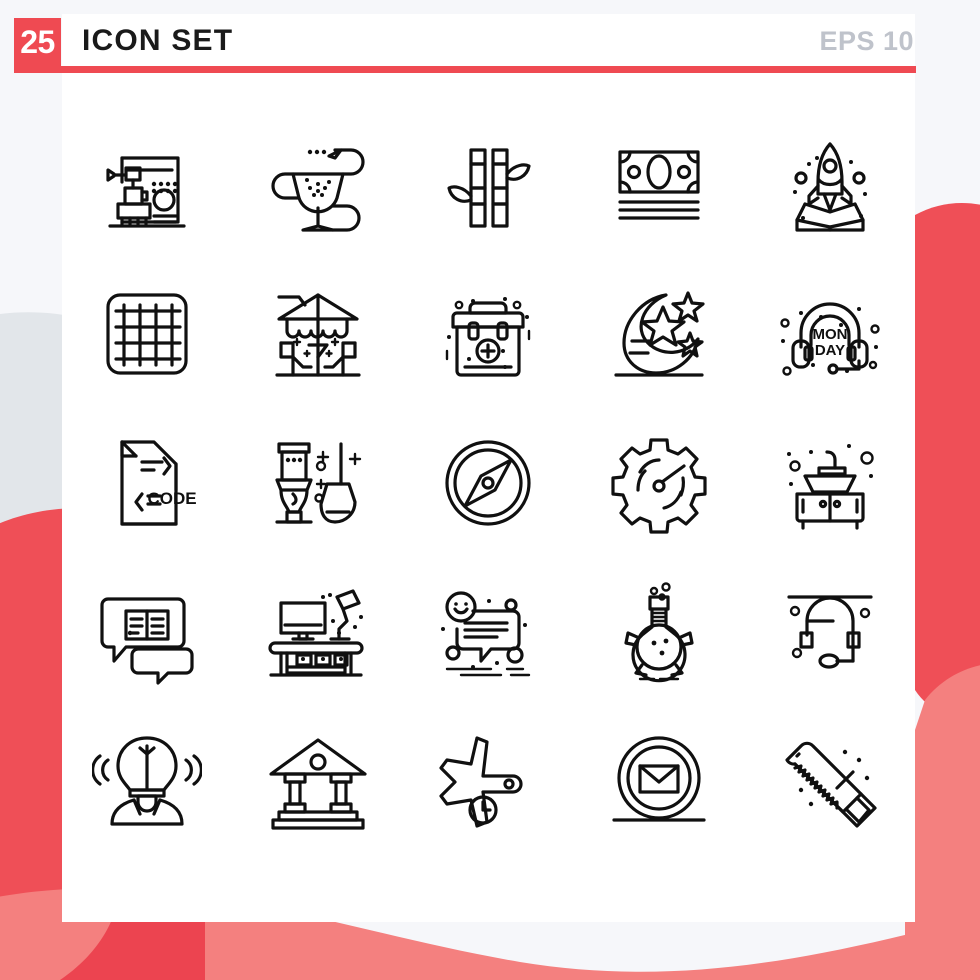 The height and width of the screenshot is (980, 980). I want to click on feedback-chat-icon, so click(488, 631).